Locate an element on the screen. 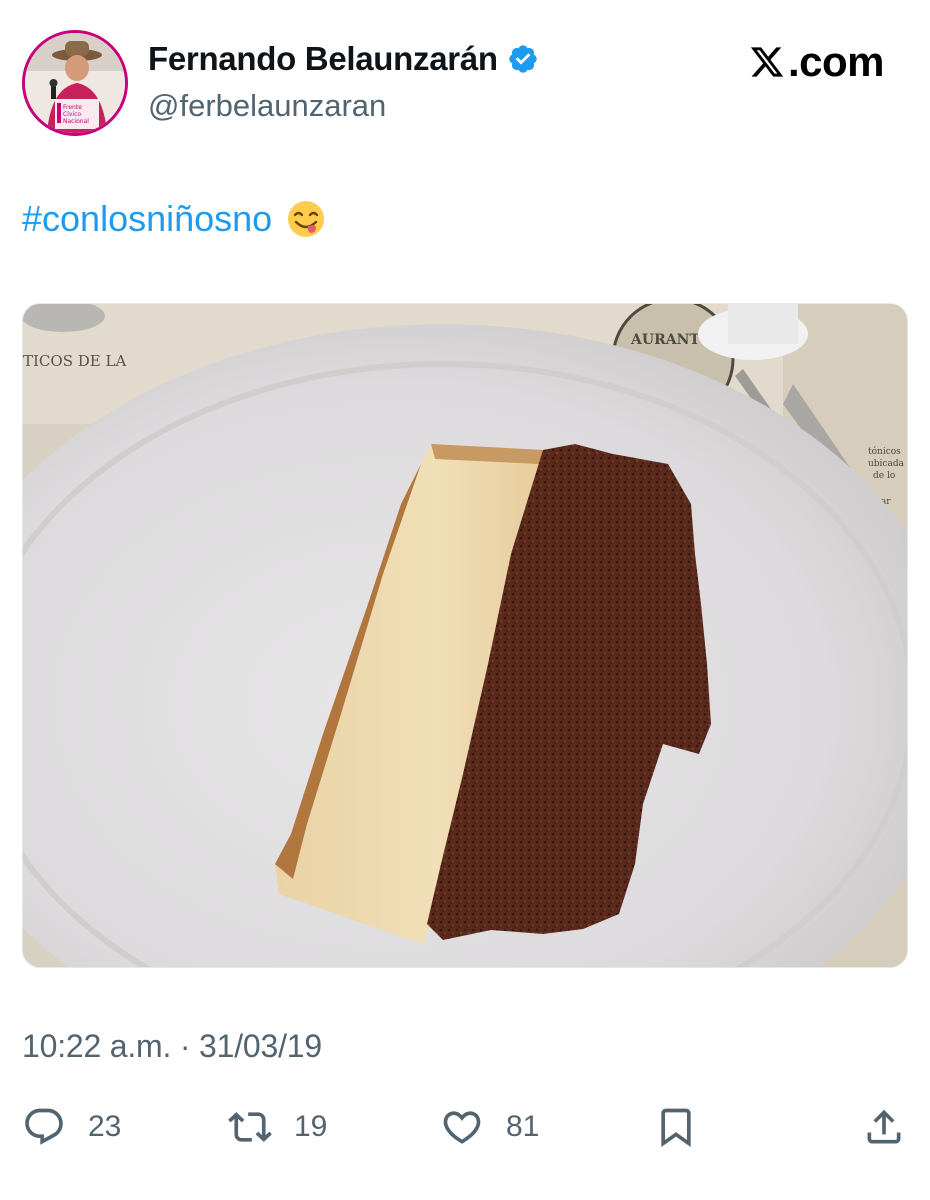 This screenshot has height=1200, width=930. user-handle: @ferbelaunzaran is located at coordinates (267, 106).